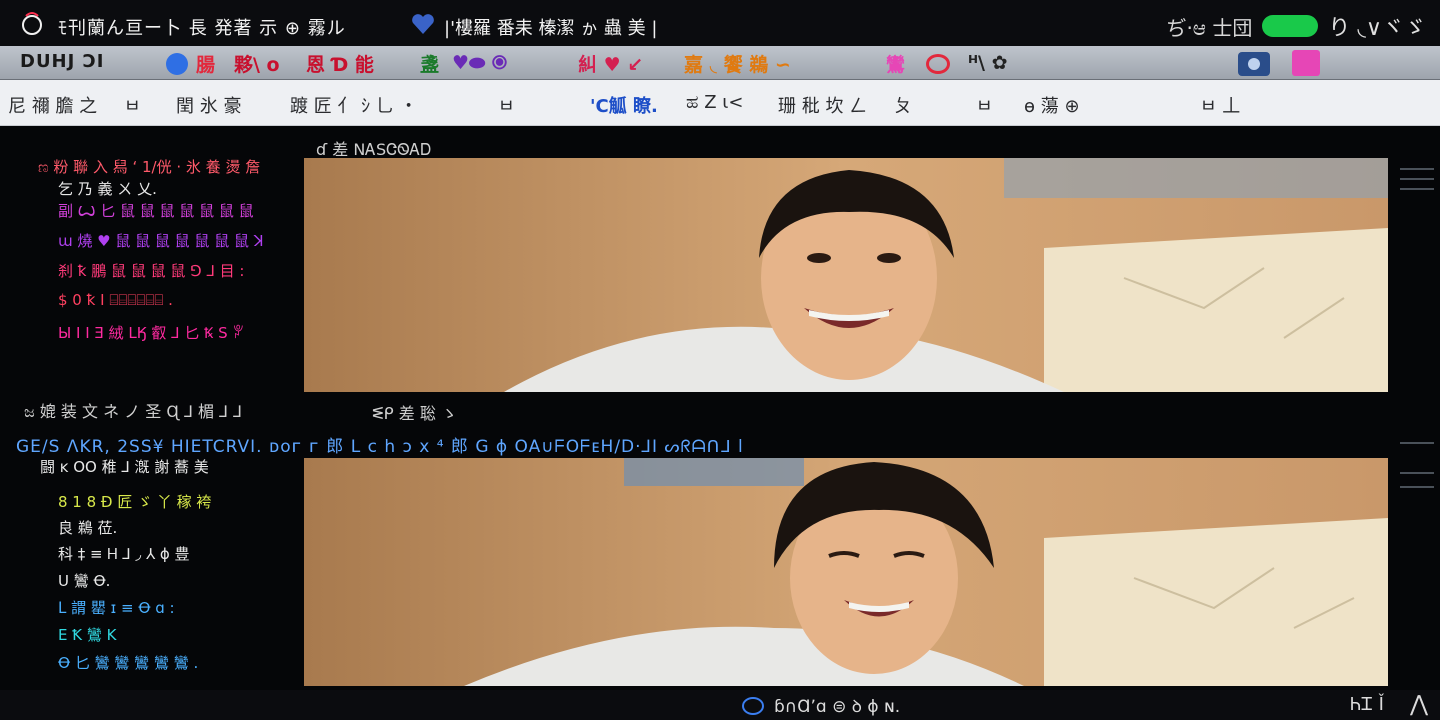  Describe the element at coordinates (837, 707) in the screenshot. I see `status-center-text: ɓ∩Ɑʼɑ ⊜ ꝺ ɸ ɴ.` at that location.